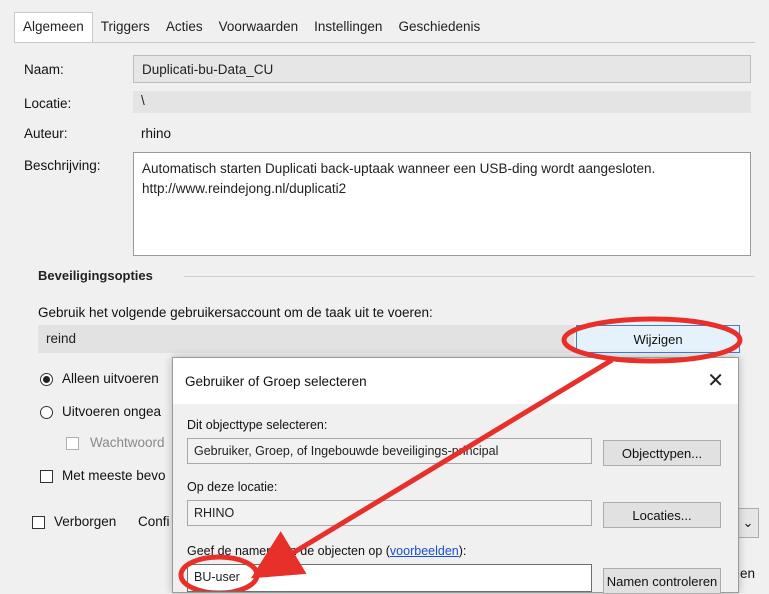 The image size is (769, 594). Describe the element at coordinates (748, 573) in the screenshot. I see `partial-button-label: en` at that location.